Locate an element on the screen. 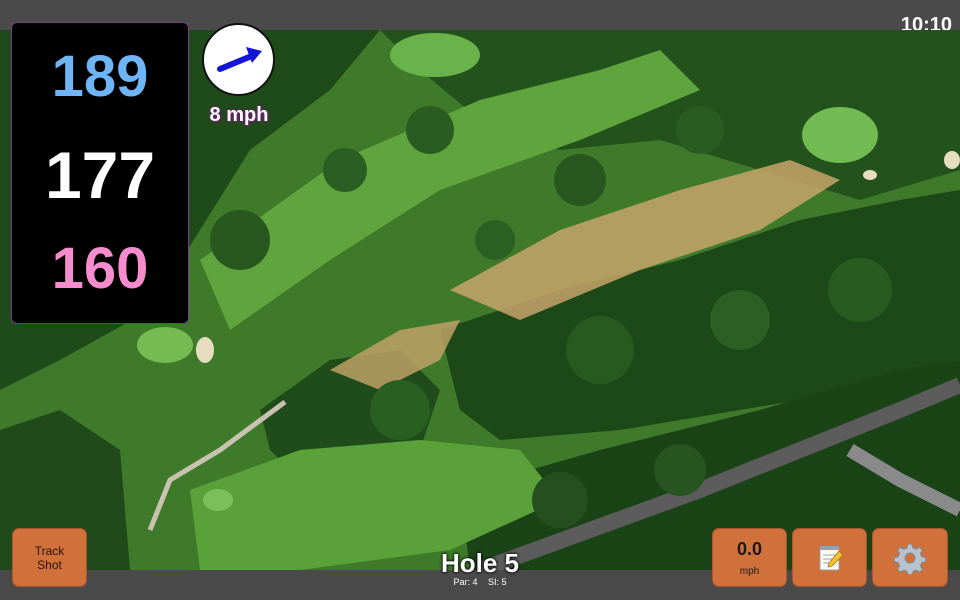 The image size is (960, 600). speed-unit: mph is located at coordinates (749, 571).